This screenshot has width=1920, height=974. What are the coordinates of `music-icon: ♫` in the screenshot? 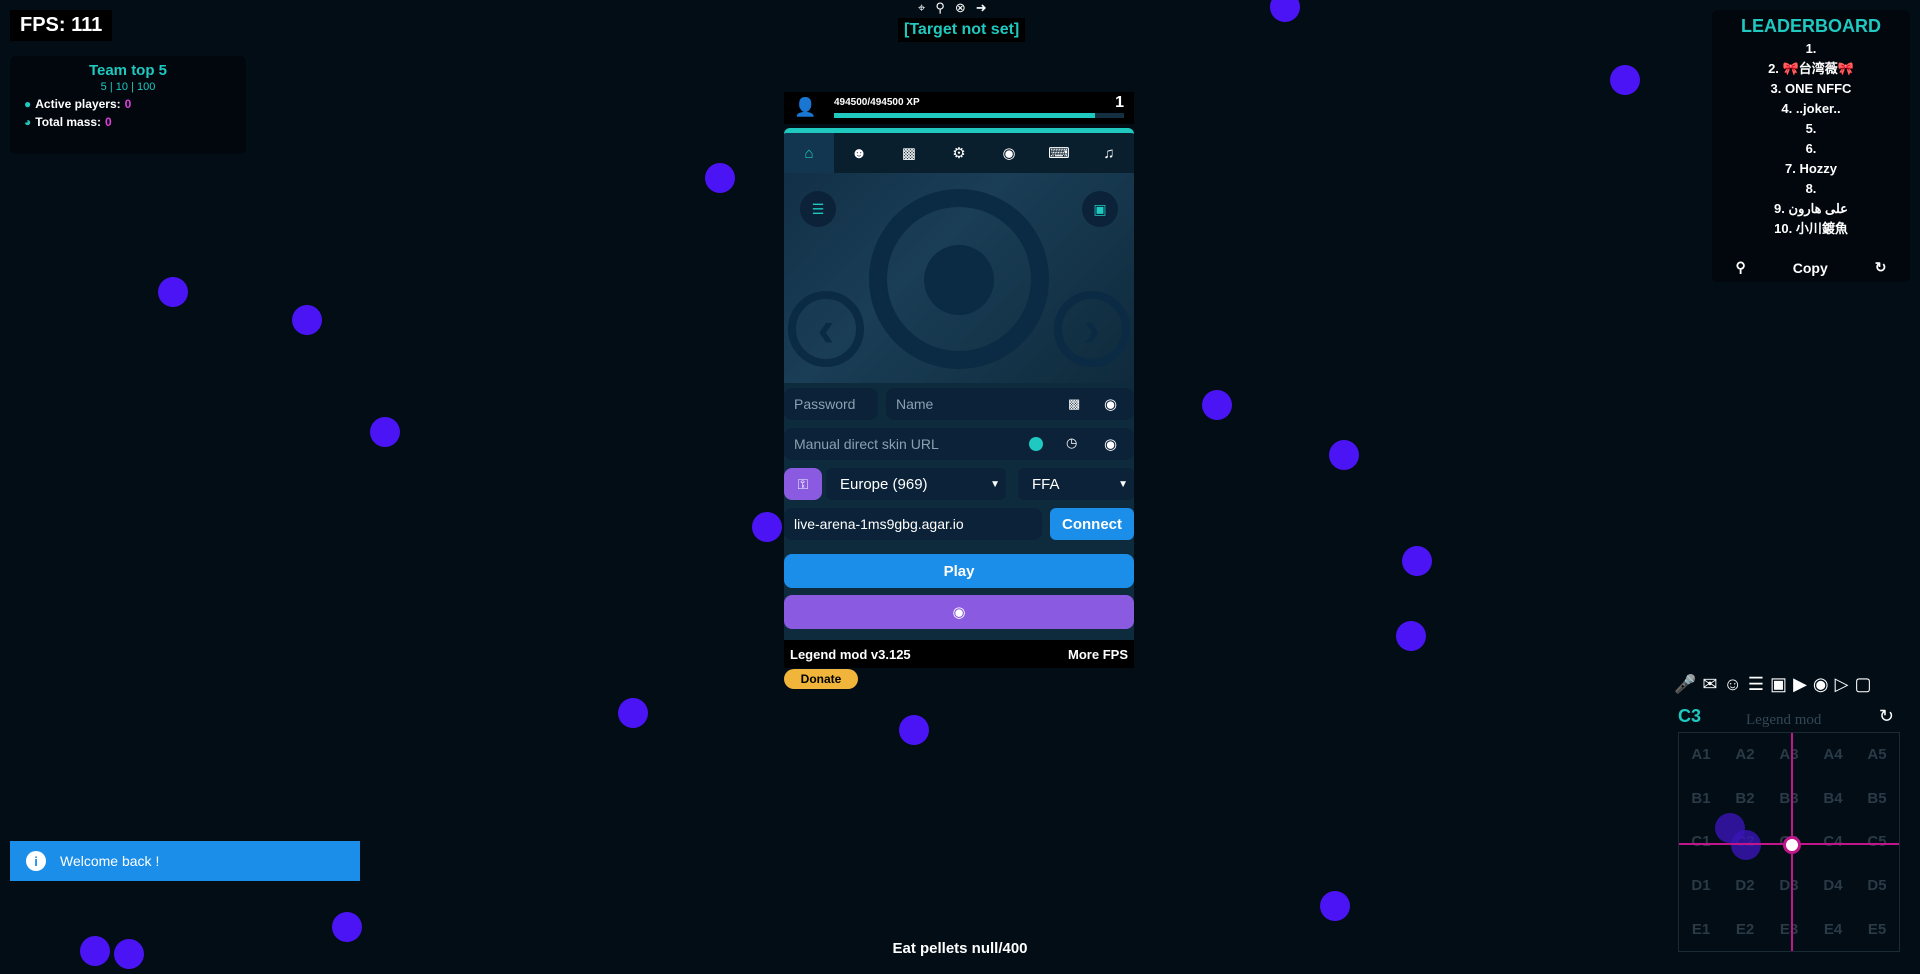 It's located at (1109, 153).